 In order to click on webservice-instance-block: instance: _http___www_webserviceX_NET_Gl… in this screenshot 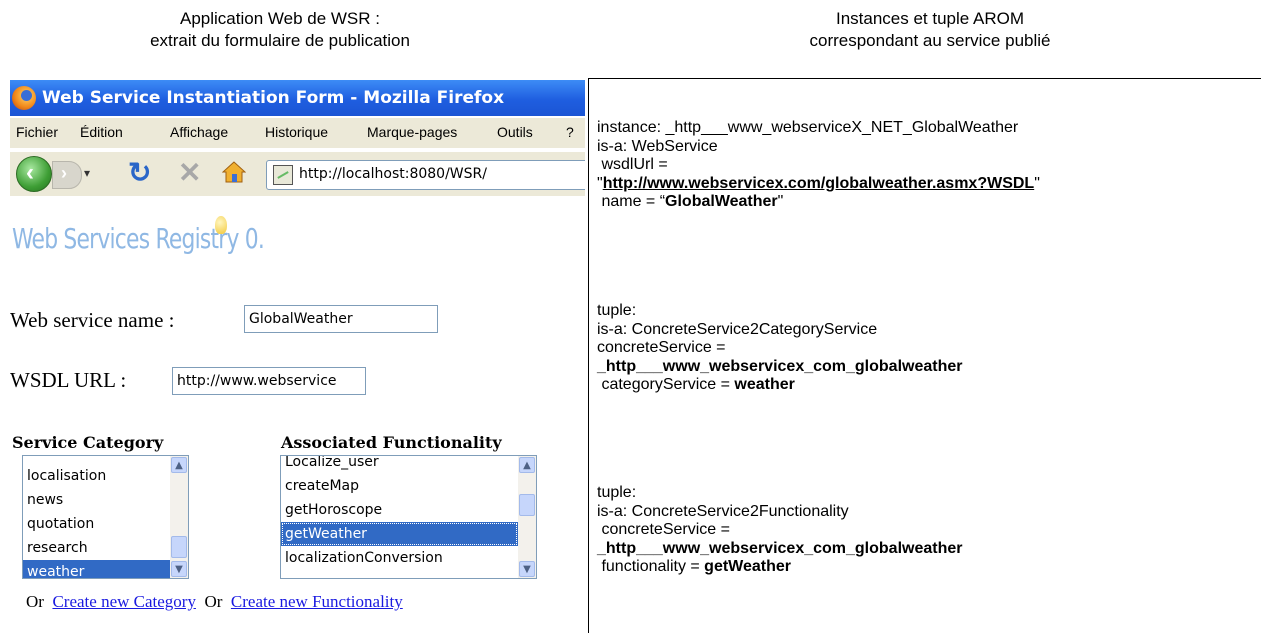, I will do `click(818, 165)`.